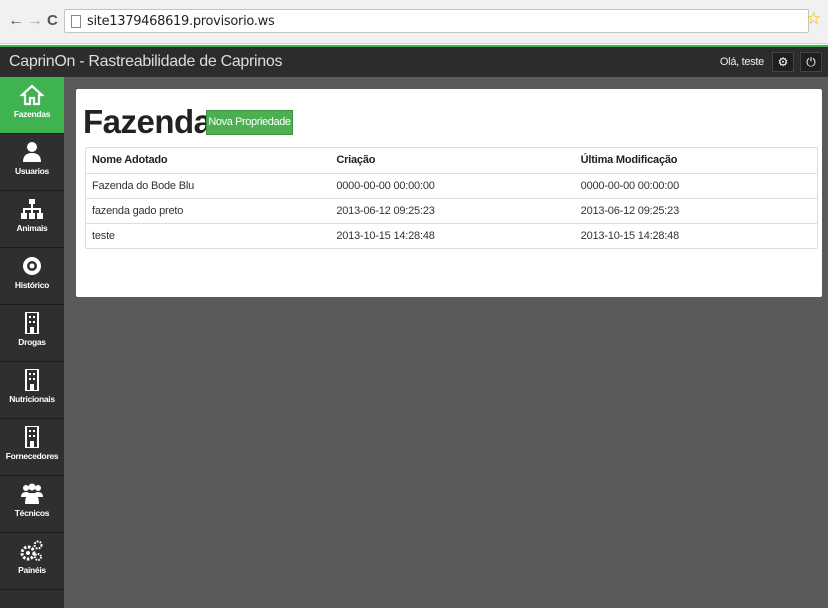 Image resolution: width=828 pixels, height=608 pixels. Describe the element at coordinates (249, 122) in the screenshot. I see `new-property-button: Nova Propriedade` at that location.